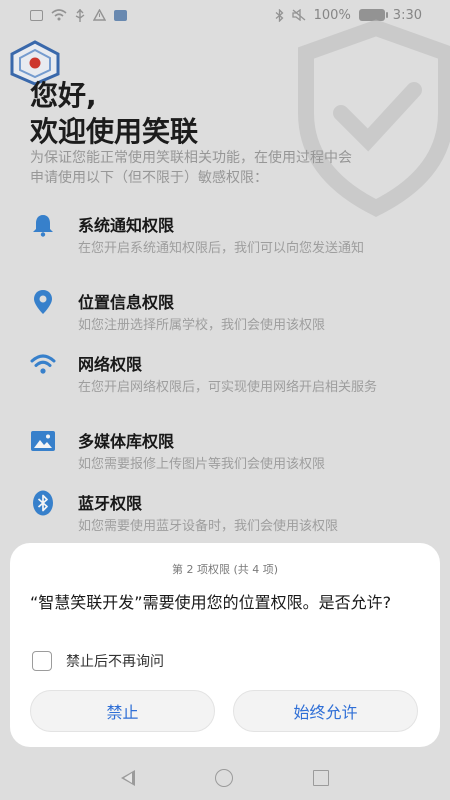 This screenshot has height=800, width=450. Describe the element at coordinates (115, 662) in the screenshot. I see `dont-ask-again-label: 禁止后不再询问` at that location.